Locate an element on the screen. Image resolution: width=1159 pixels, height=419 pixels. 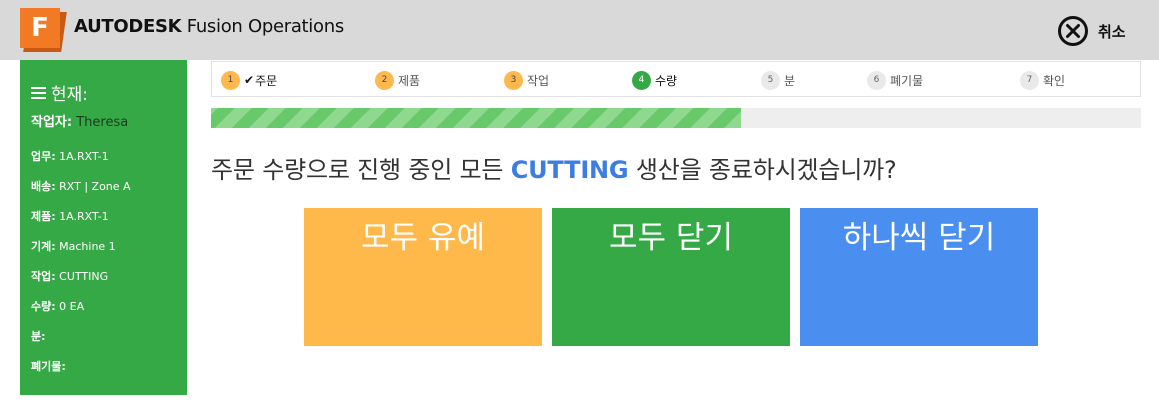
step-label: 주문 is located at coordinates (266, 80).